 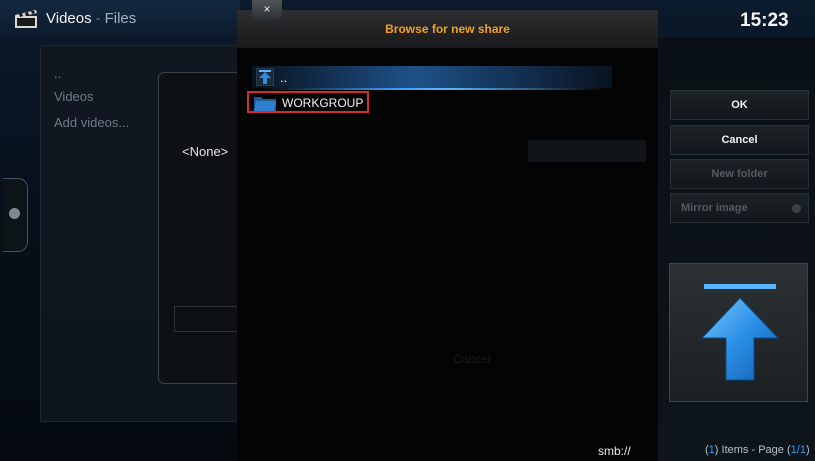 I want to click on background-name-field, so click(x=209, y=319).